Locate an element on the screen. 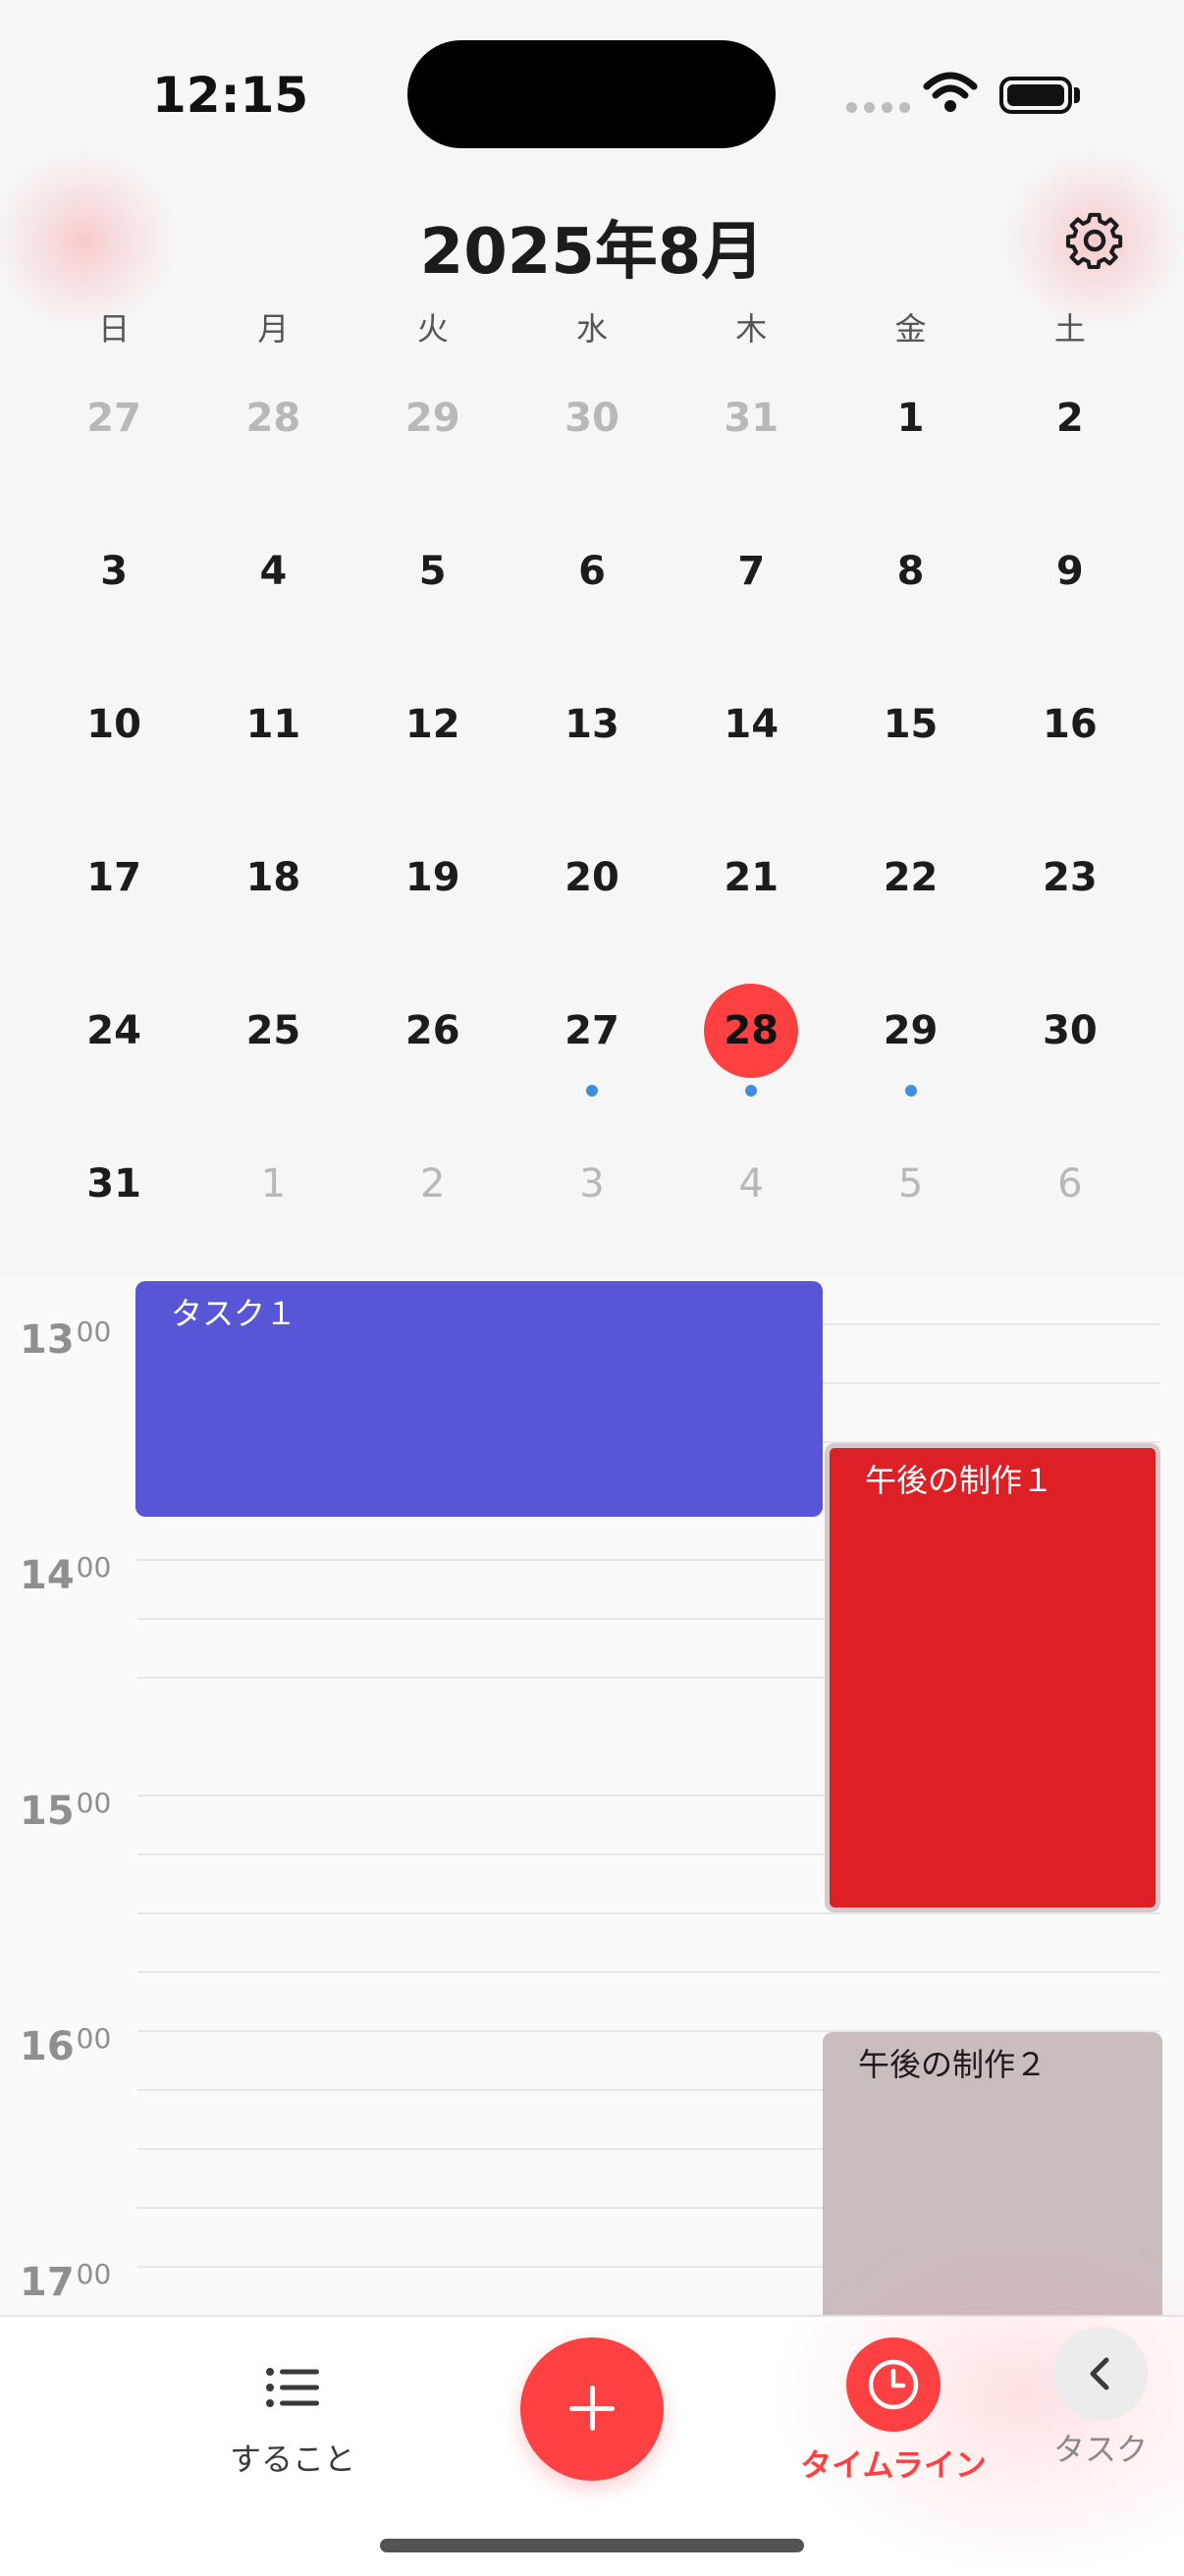 This screenshot has height=2576, width=1184. calendar-day: 21 is located at coordinates (751, 877).